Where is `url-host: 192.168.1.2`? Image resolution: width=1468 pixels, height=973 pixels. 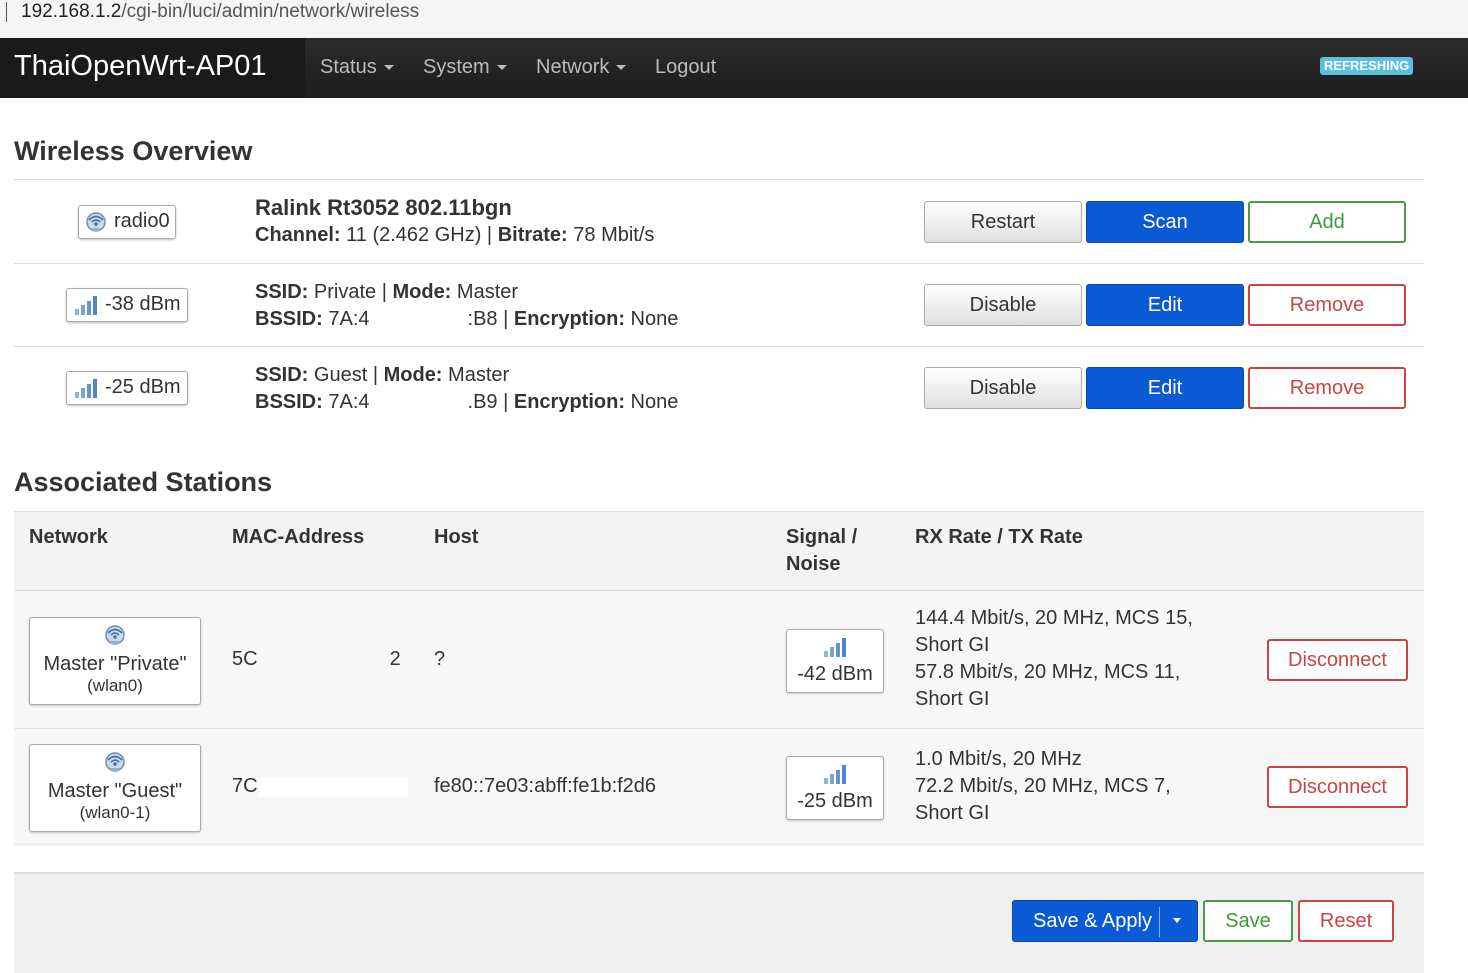 url-host: 192.168.1.2 is located at coordinates (71, 11).